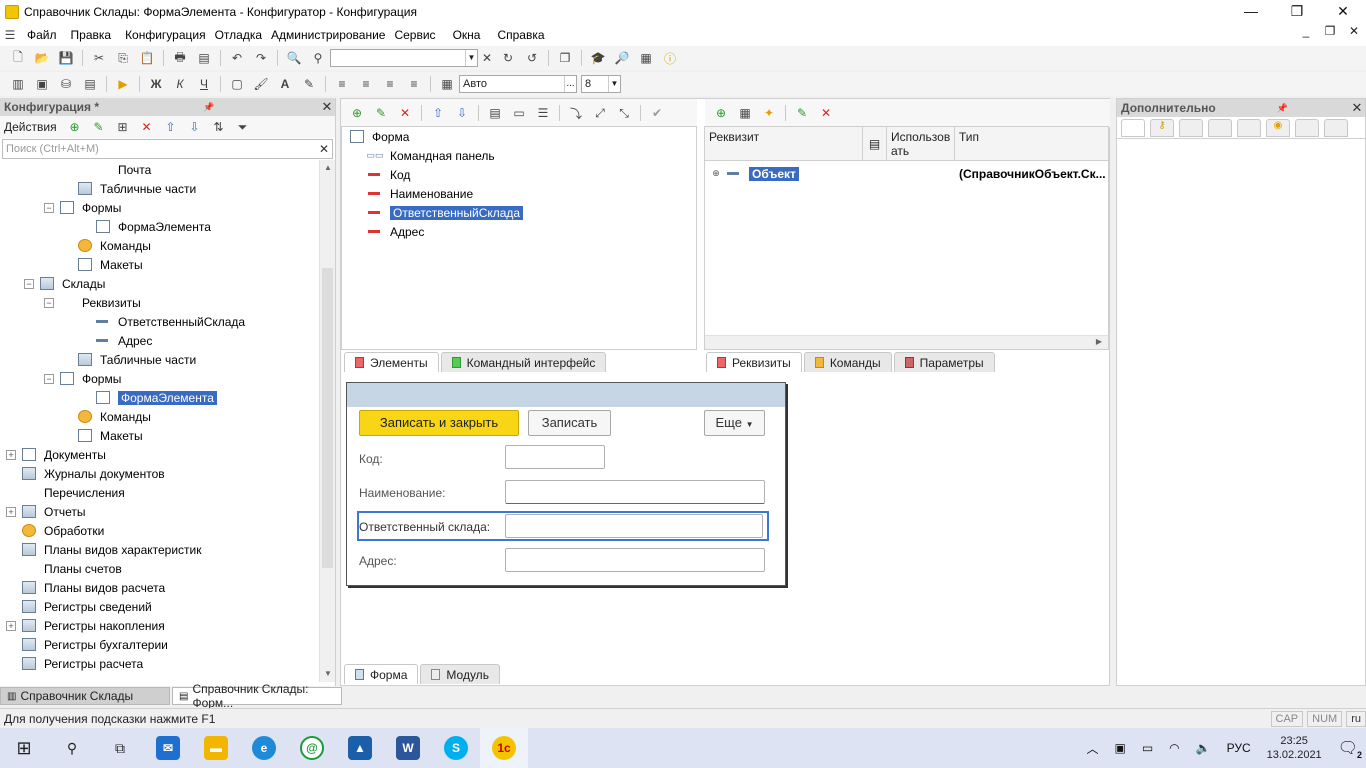 This screenshot has width=1366, height=768. Describe the element at coordinates (1330, 31) in the screenshot. I see `mdi-restore-button: ❐` at that location.